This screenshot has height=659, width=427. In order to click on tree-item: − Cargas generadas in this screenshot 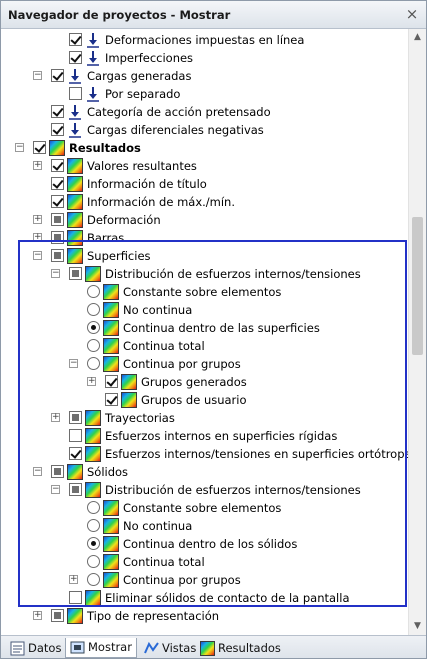, I will do `click(204, 76)`.